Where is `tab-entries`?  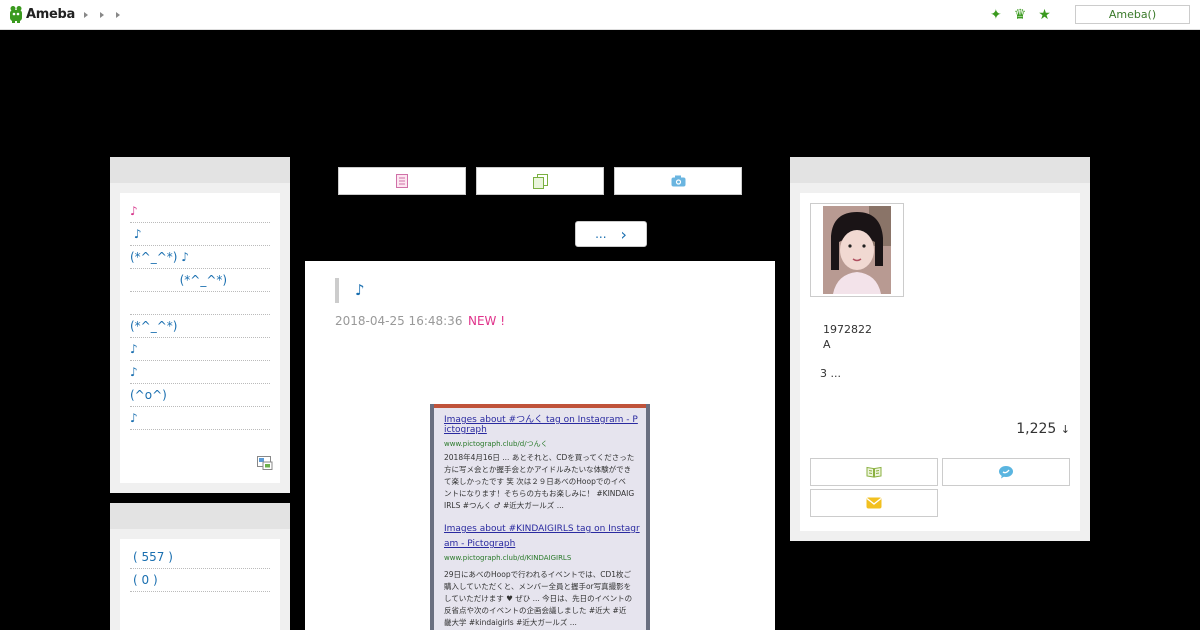 tab-entries is located at coordinates (402, 181).